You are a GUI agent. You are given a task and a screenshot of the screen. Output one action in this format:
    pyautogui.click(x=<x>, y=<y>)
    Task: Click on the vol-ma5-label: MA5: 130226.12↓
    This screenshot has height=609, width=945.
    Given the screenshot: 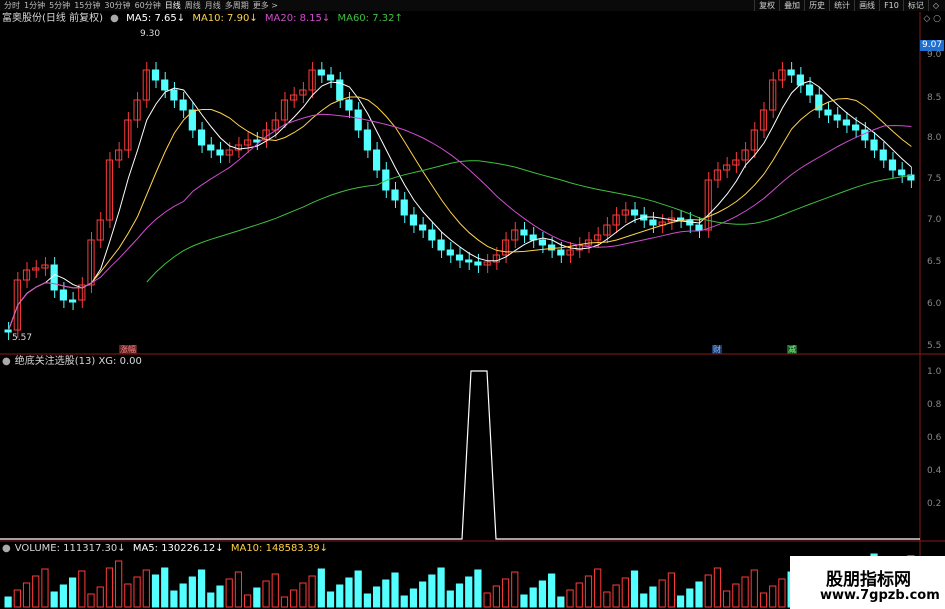 What is the action you would take?
    pyautogui.click(x=178, y=548)
    